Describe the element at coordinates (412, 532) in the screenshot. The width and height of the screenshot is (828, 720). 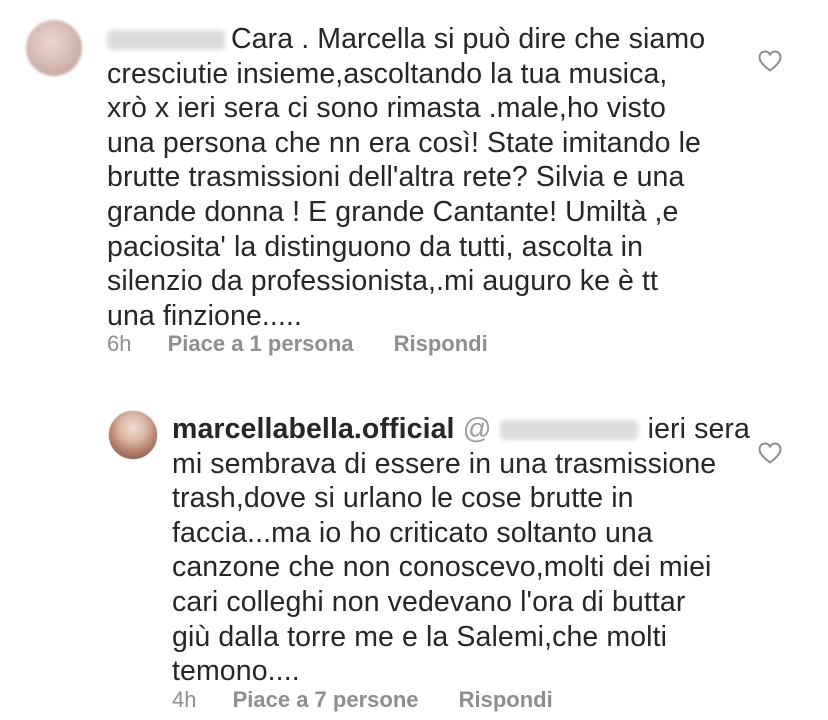
I see `comment-line: faccia...ma io ho criticato soltanto una` at that location.